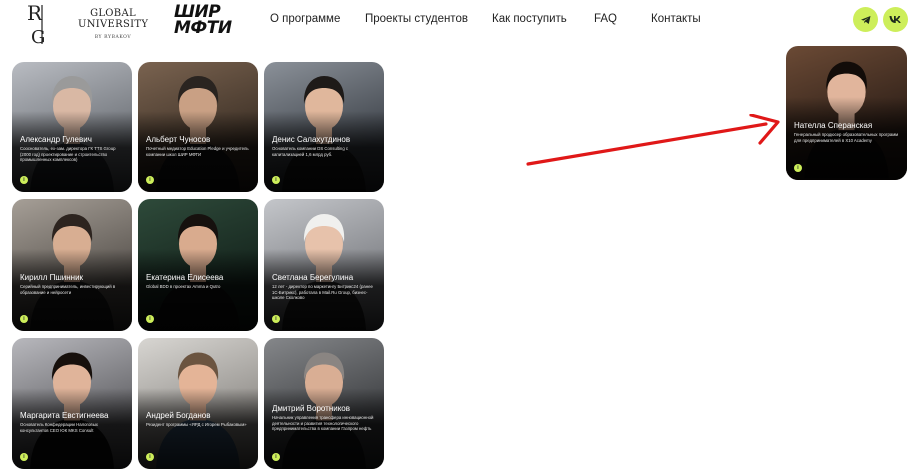  I want to click on speaker-name: Денис Салахутдинов, so click(311, 139).